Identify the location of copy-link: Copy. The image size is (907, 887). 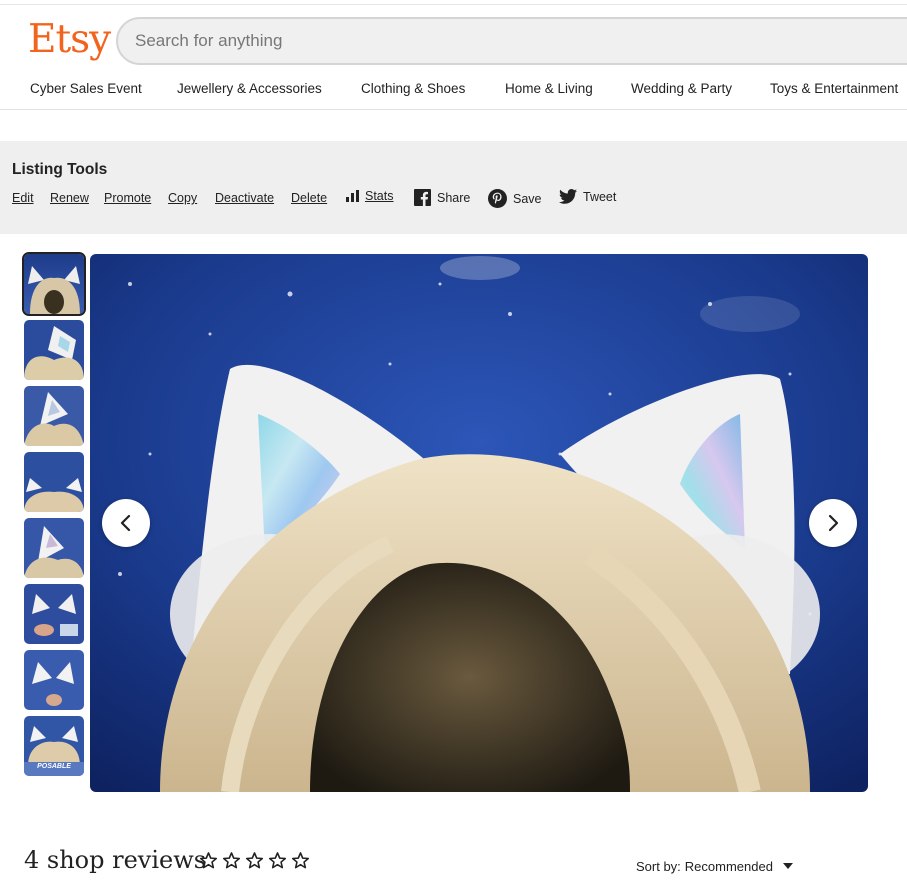
(182, 198).